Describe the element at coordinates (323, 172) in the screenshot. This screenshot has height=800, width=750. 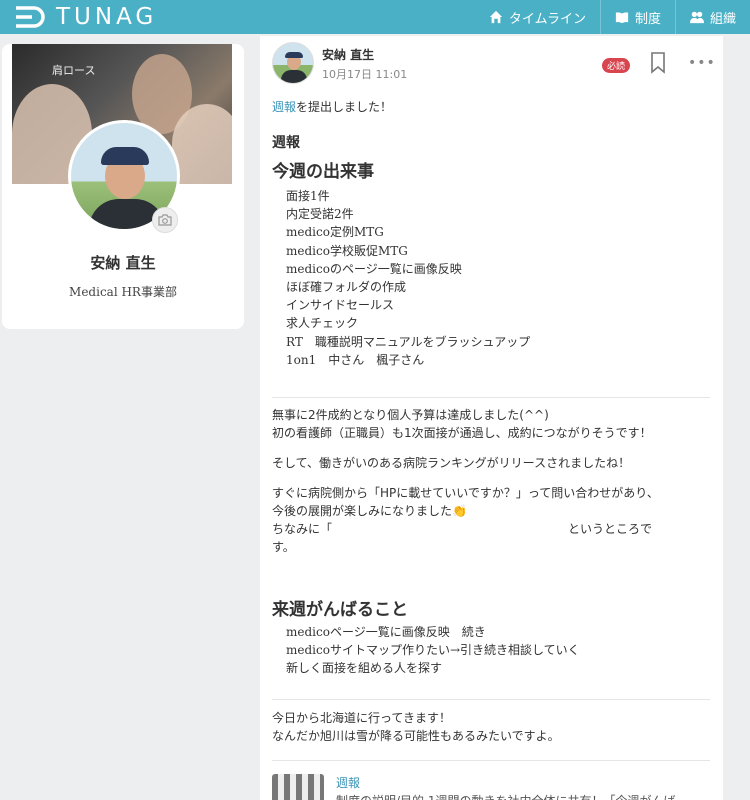
I see `section-this-week-title: 今週の出来事` at that location.